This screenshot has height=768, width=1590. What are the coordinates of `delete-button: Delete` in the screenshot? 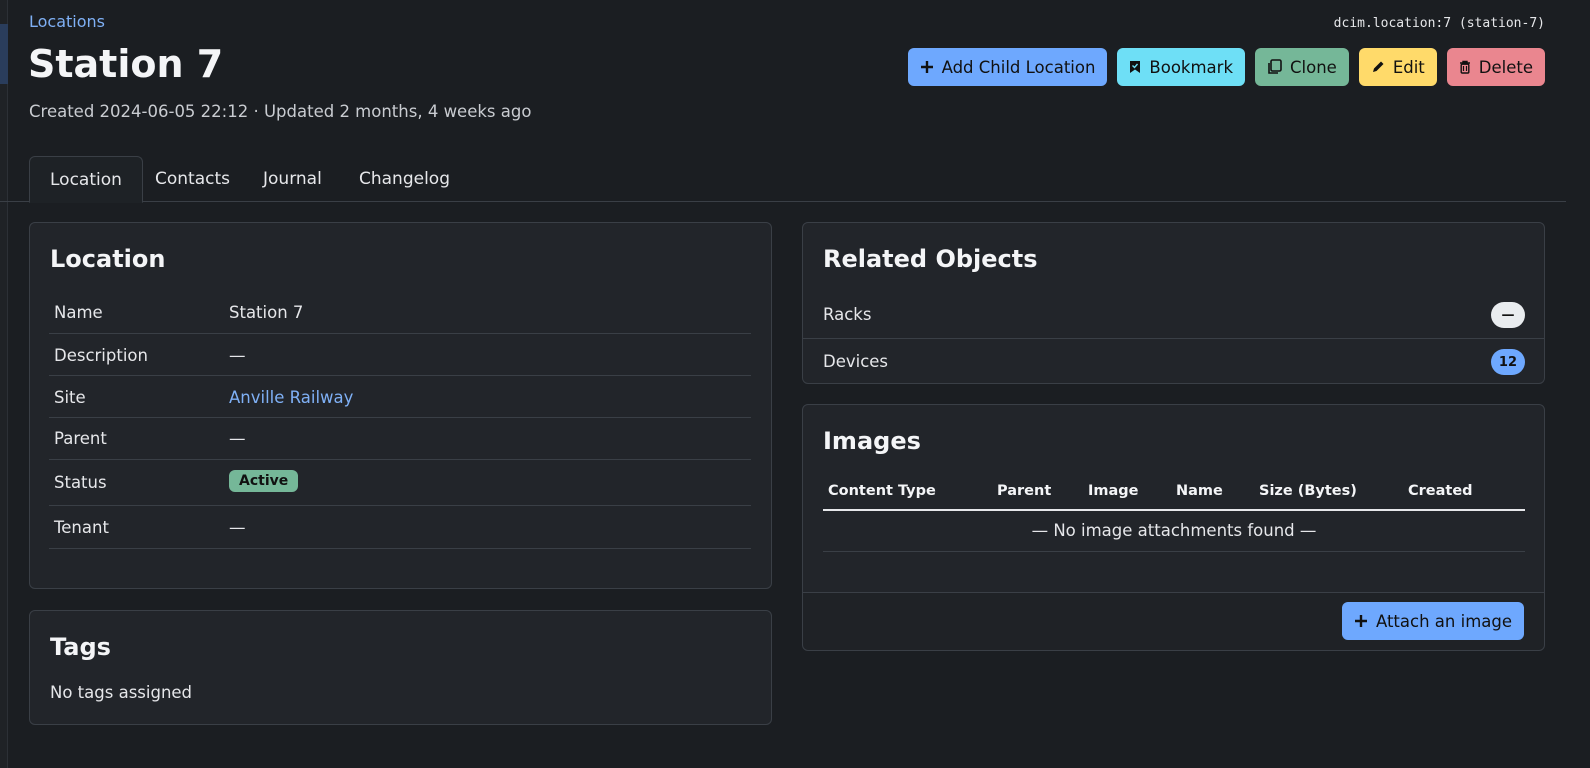 It's located at (1495, 67).